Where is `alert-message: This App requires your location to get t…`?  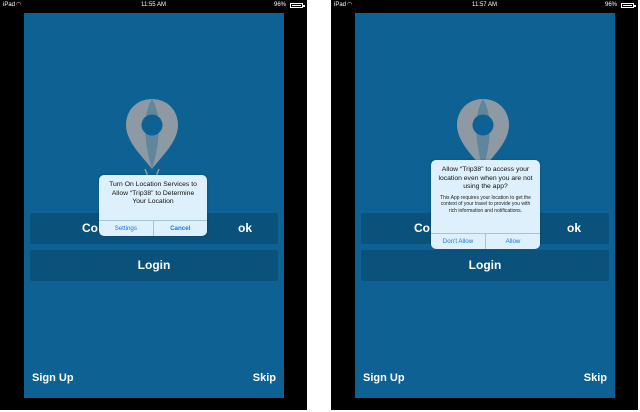 alert-message: This App requires your location to get t… is located at coordinates (485, 204).